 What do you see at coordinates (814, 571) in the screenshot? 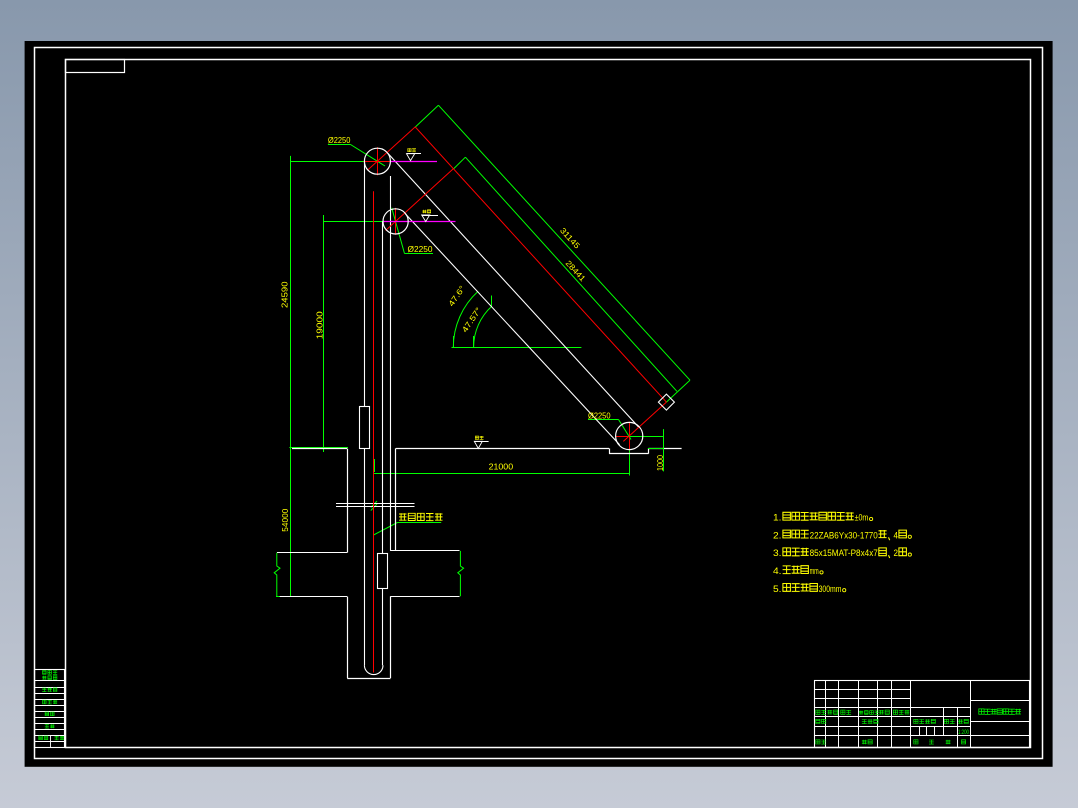
I see `svg-text: mm` at bounding box center [814, 571].